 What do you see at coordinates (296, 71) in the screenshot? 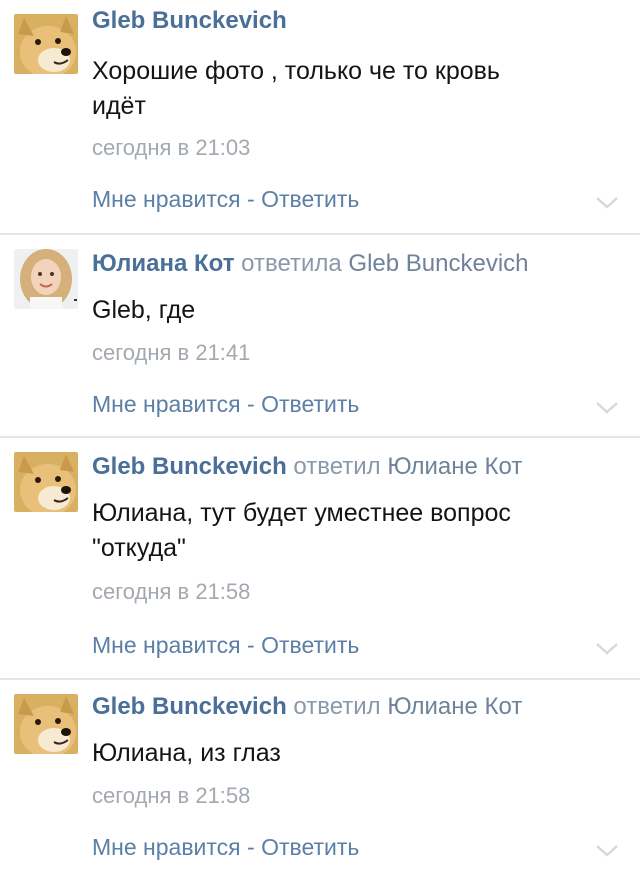
I see `comment-text-line: Хорошие фото , только че то кровь` at bounding box center [296, 71].